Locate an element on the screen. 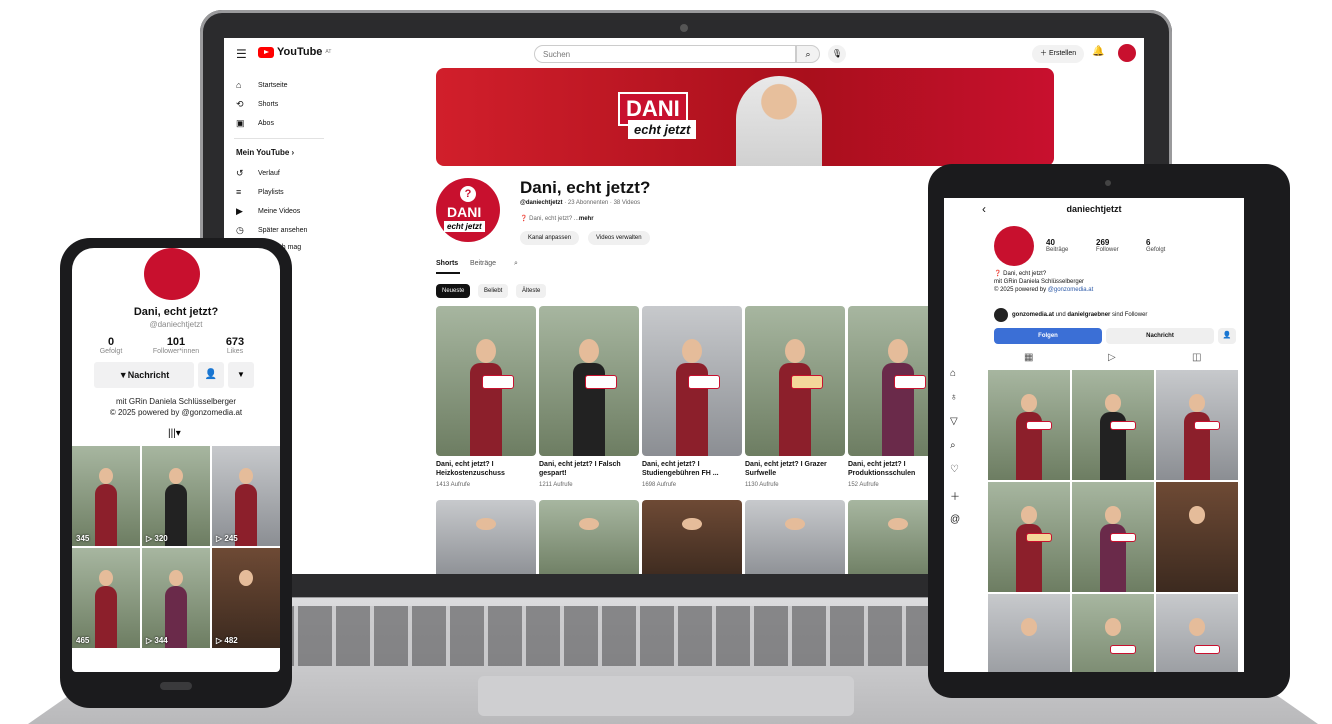 The width and height of the screenshot is (1332, 724). profile-icon: ♁ is located at coordinates (954, 397).